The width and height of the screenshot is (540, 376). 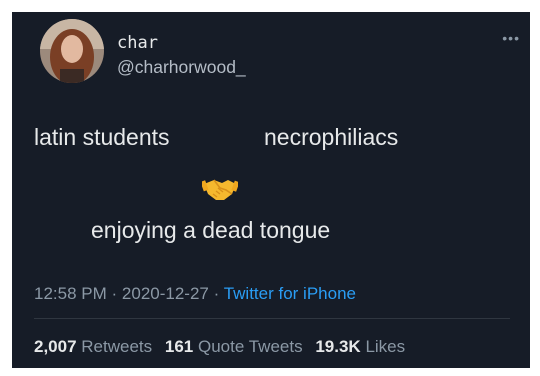 I want to click on handshake-icon, so click(x=220, y=189).